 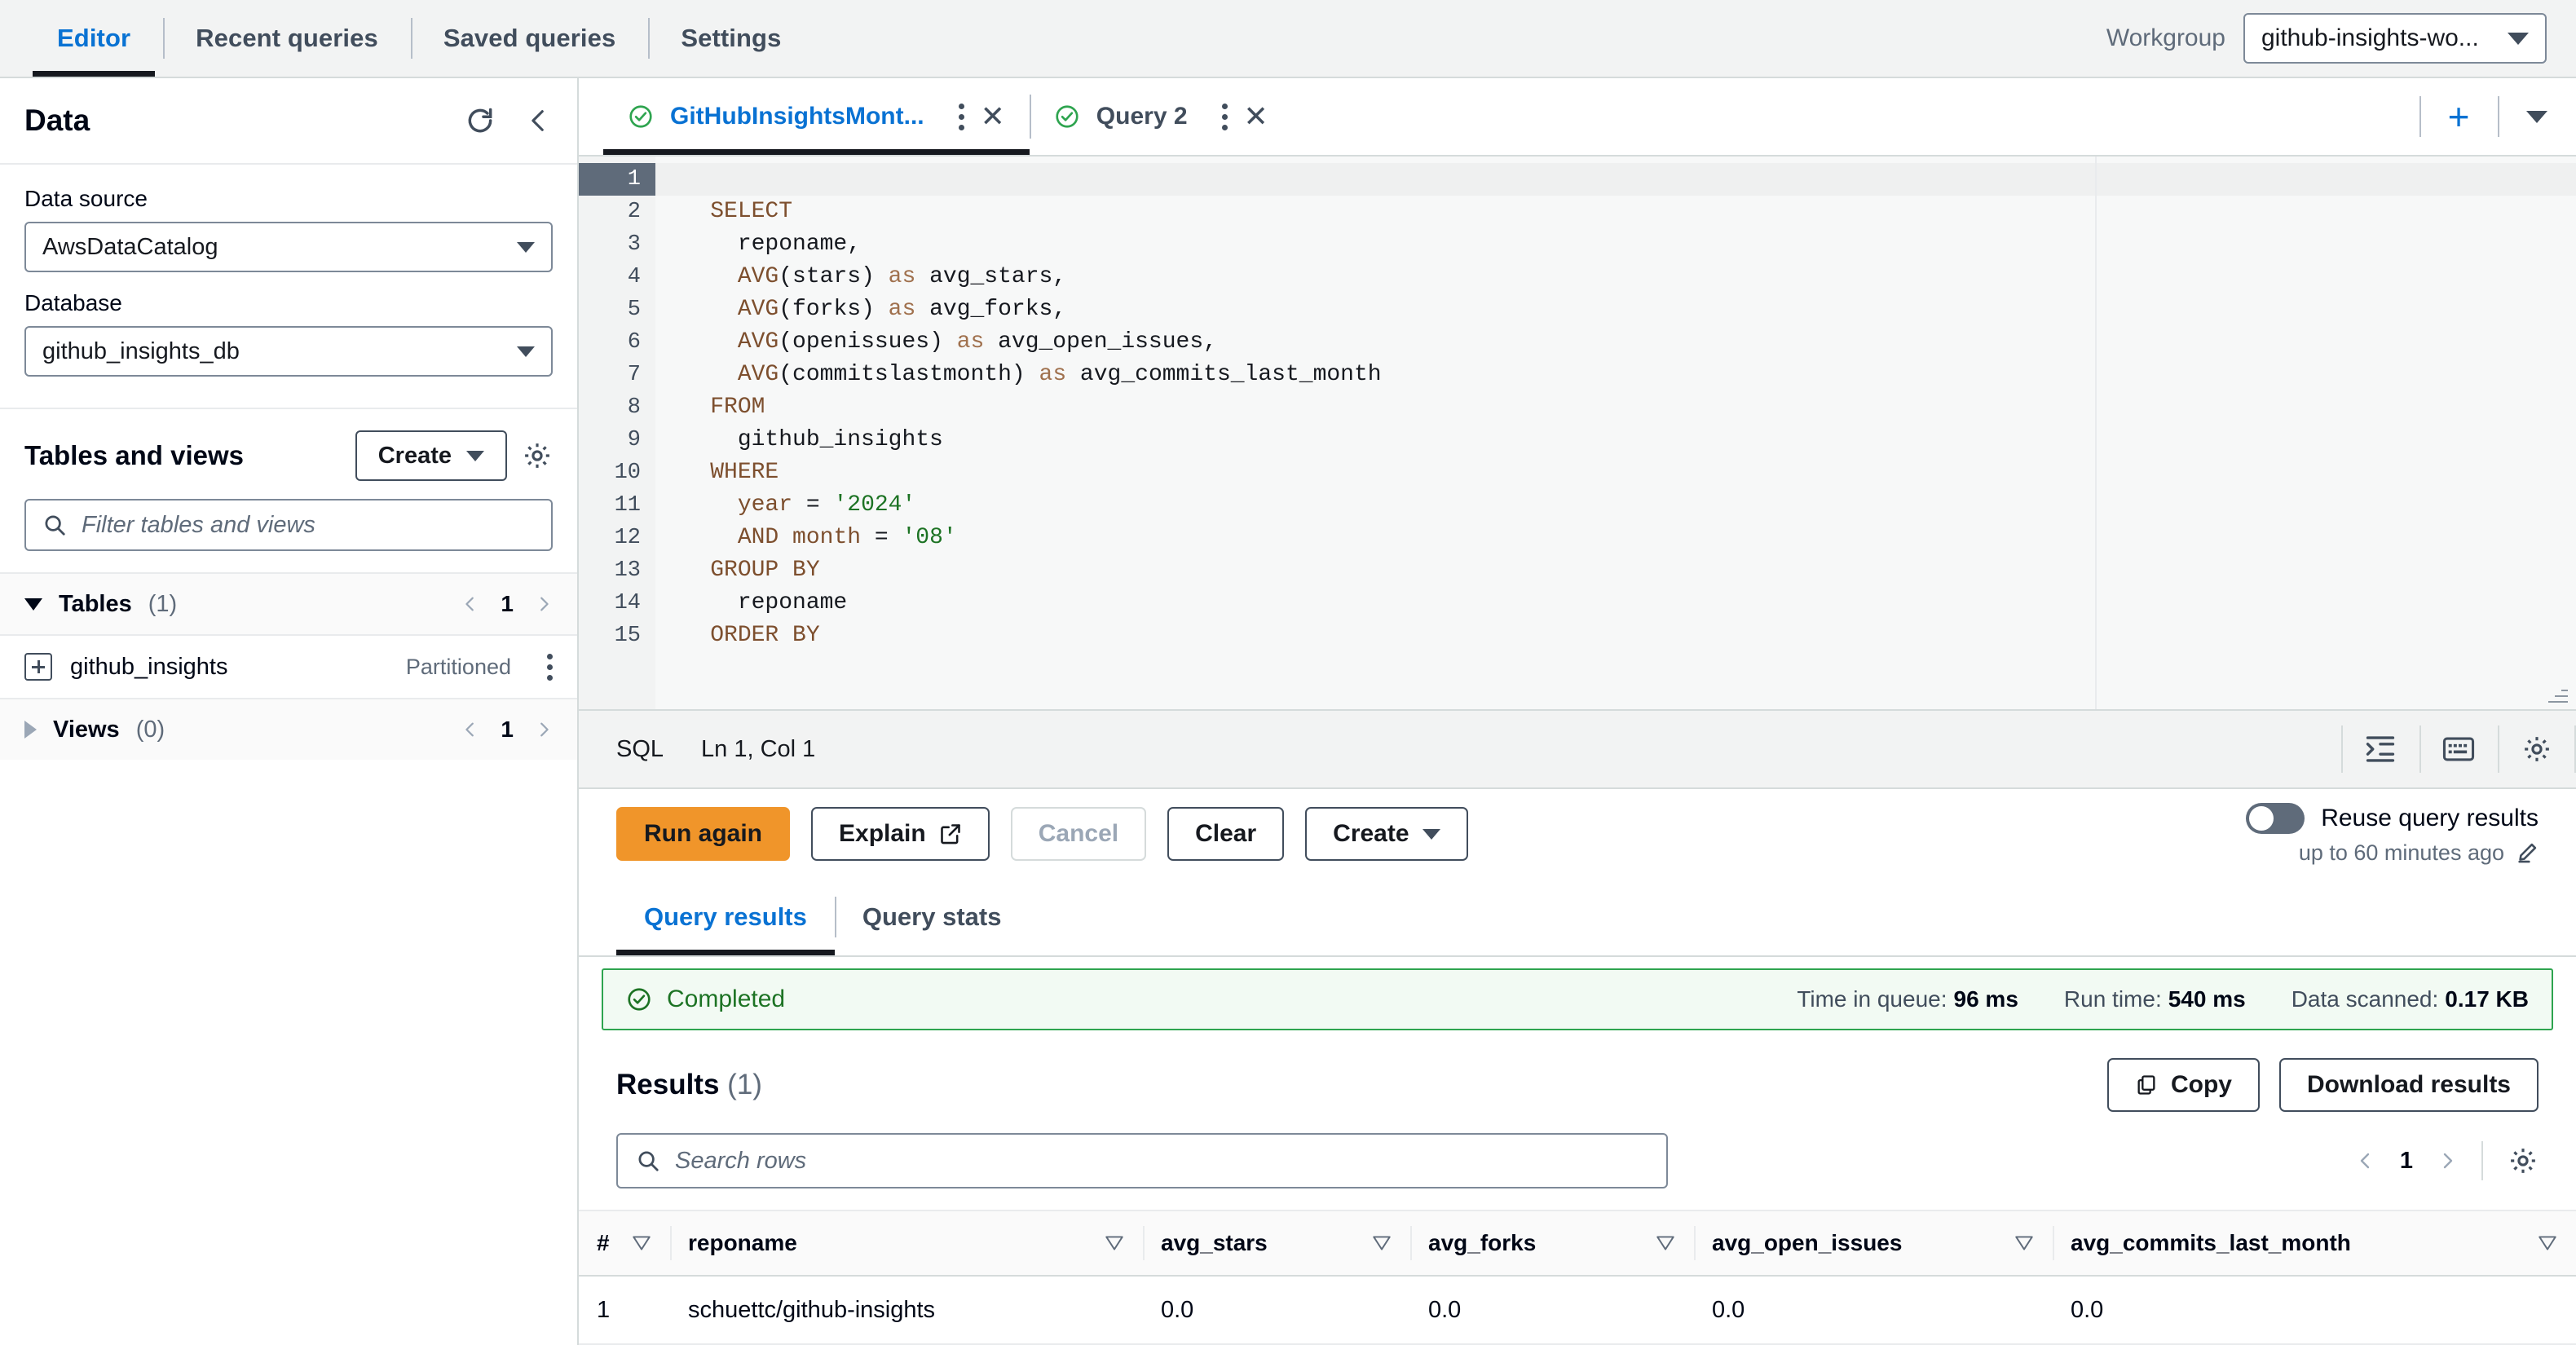 I want to click on editor-line-numbers: 1 2 3 4 5 6 7 8 9 10 11 12 13 14 15, so click(x=617, y=433).